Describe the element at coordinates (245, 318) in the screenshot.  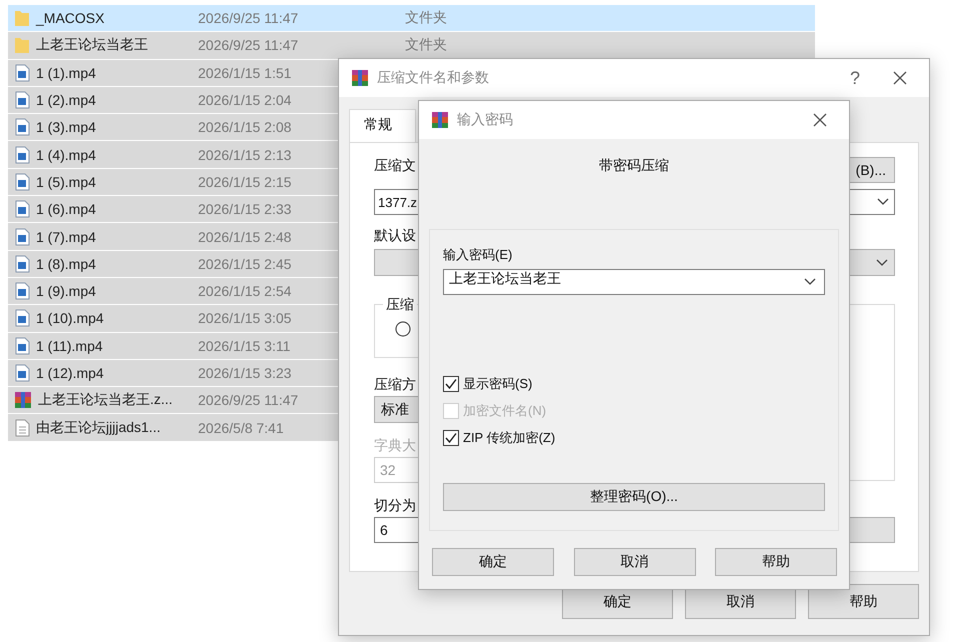
I see `file-date: 2026/1/15 3:05` at that location.